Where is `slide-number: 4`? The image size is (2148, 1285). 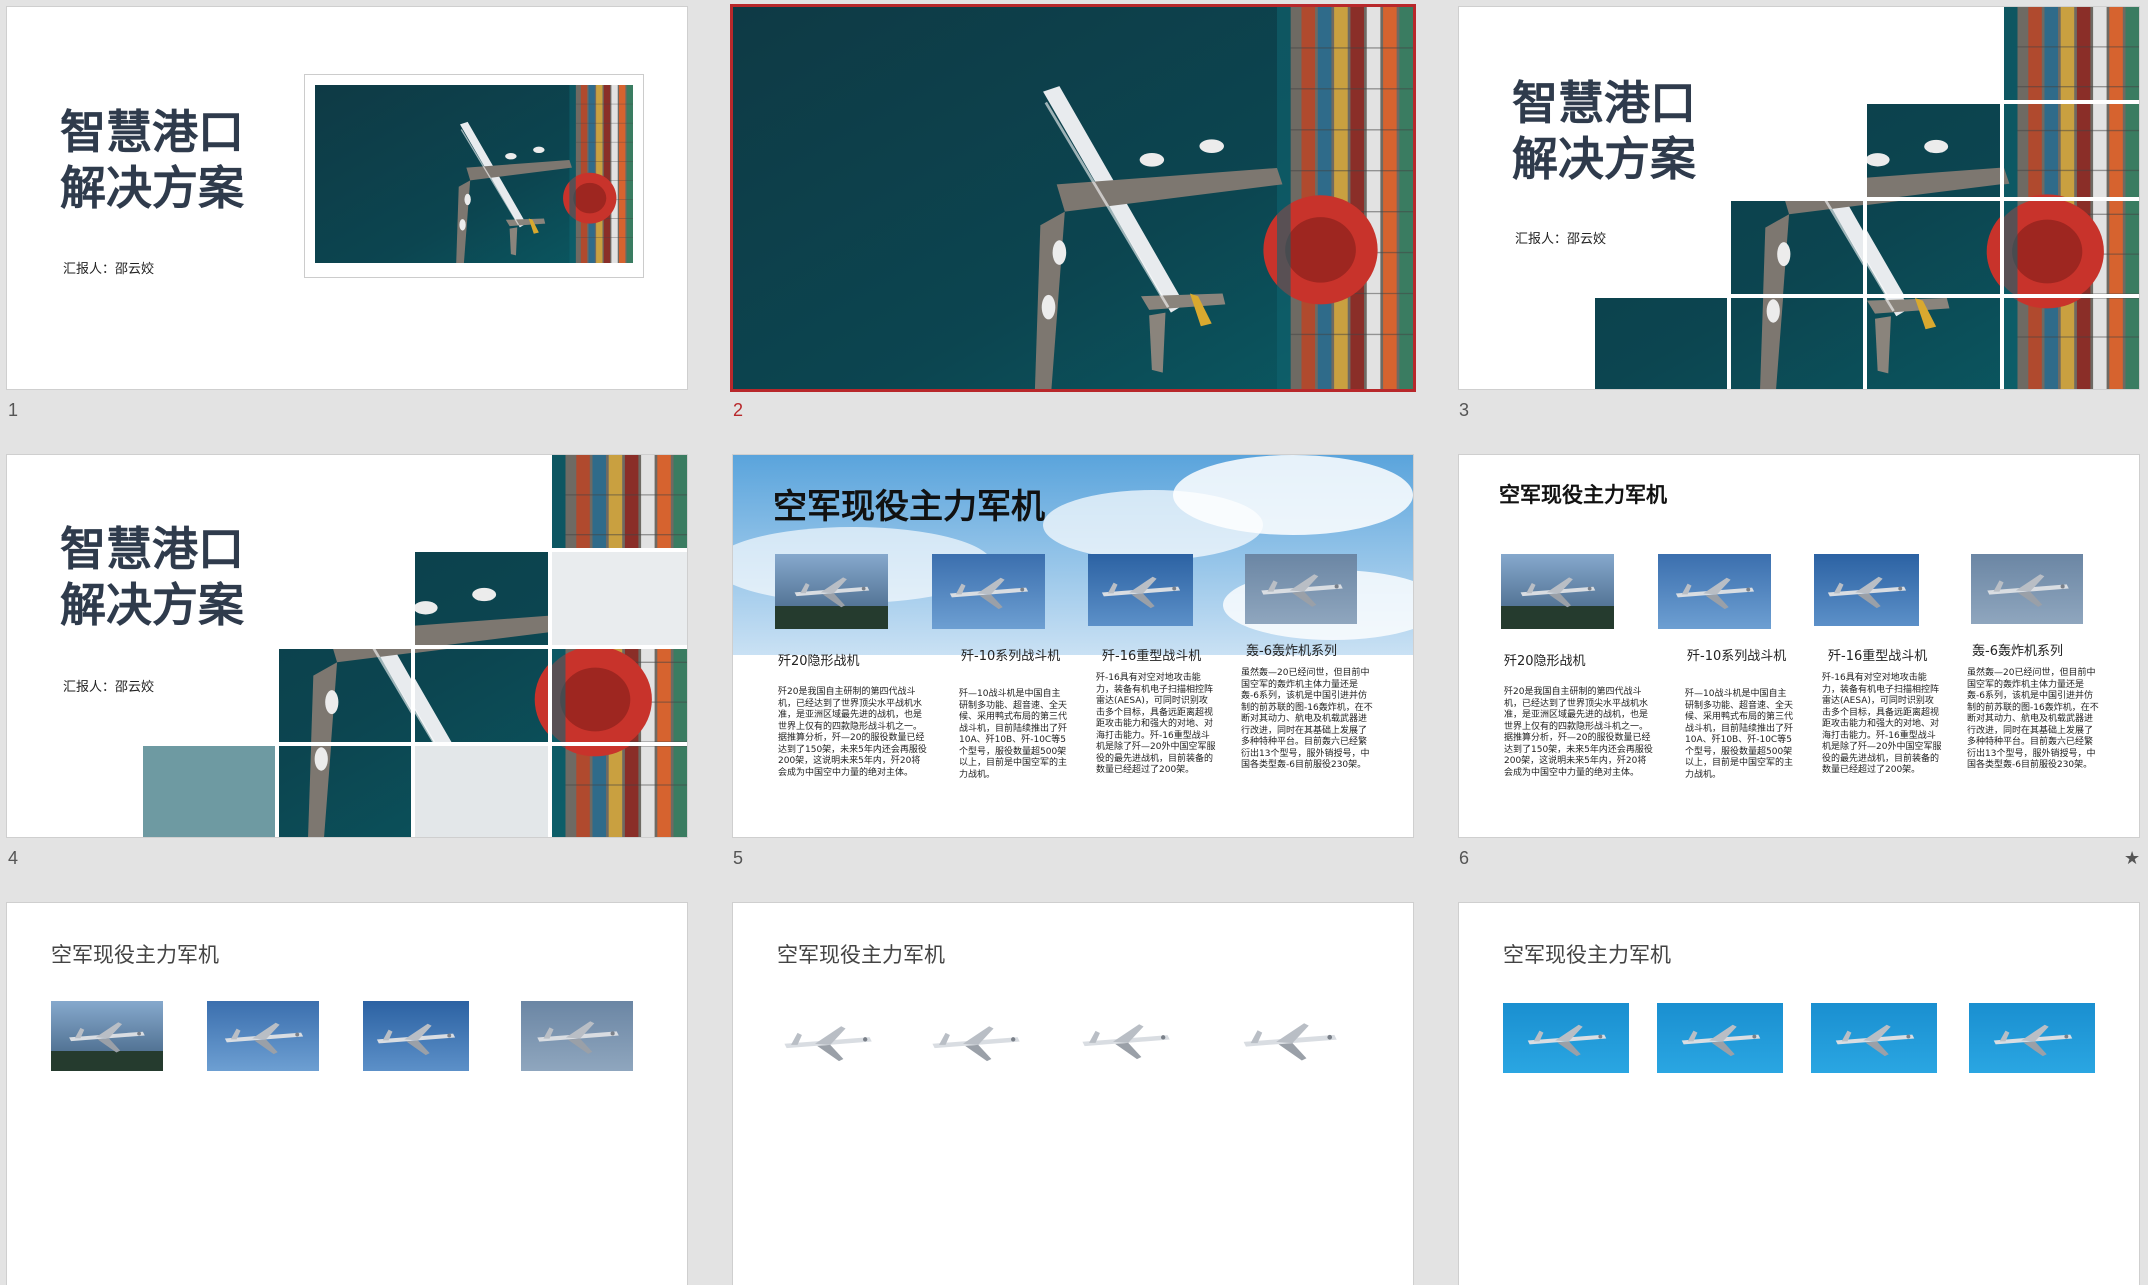
slide-number: 4 is located at coordinates (13, 858).